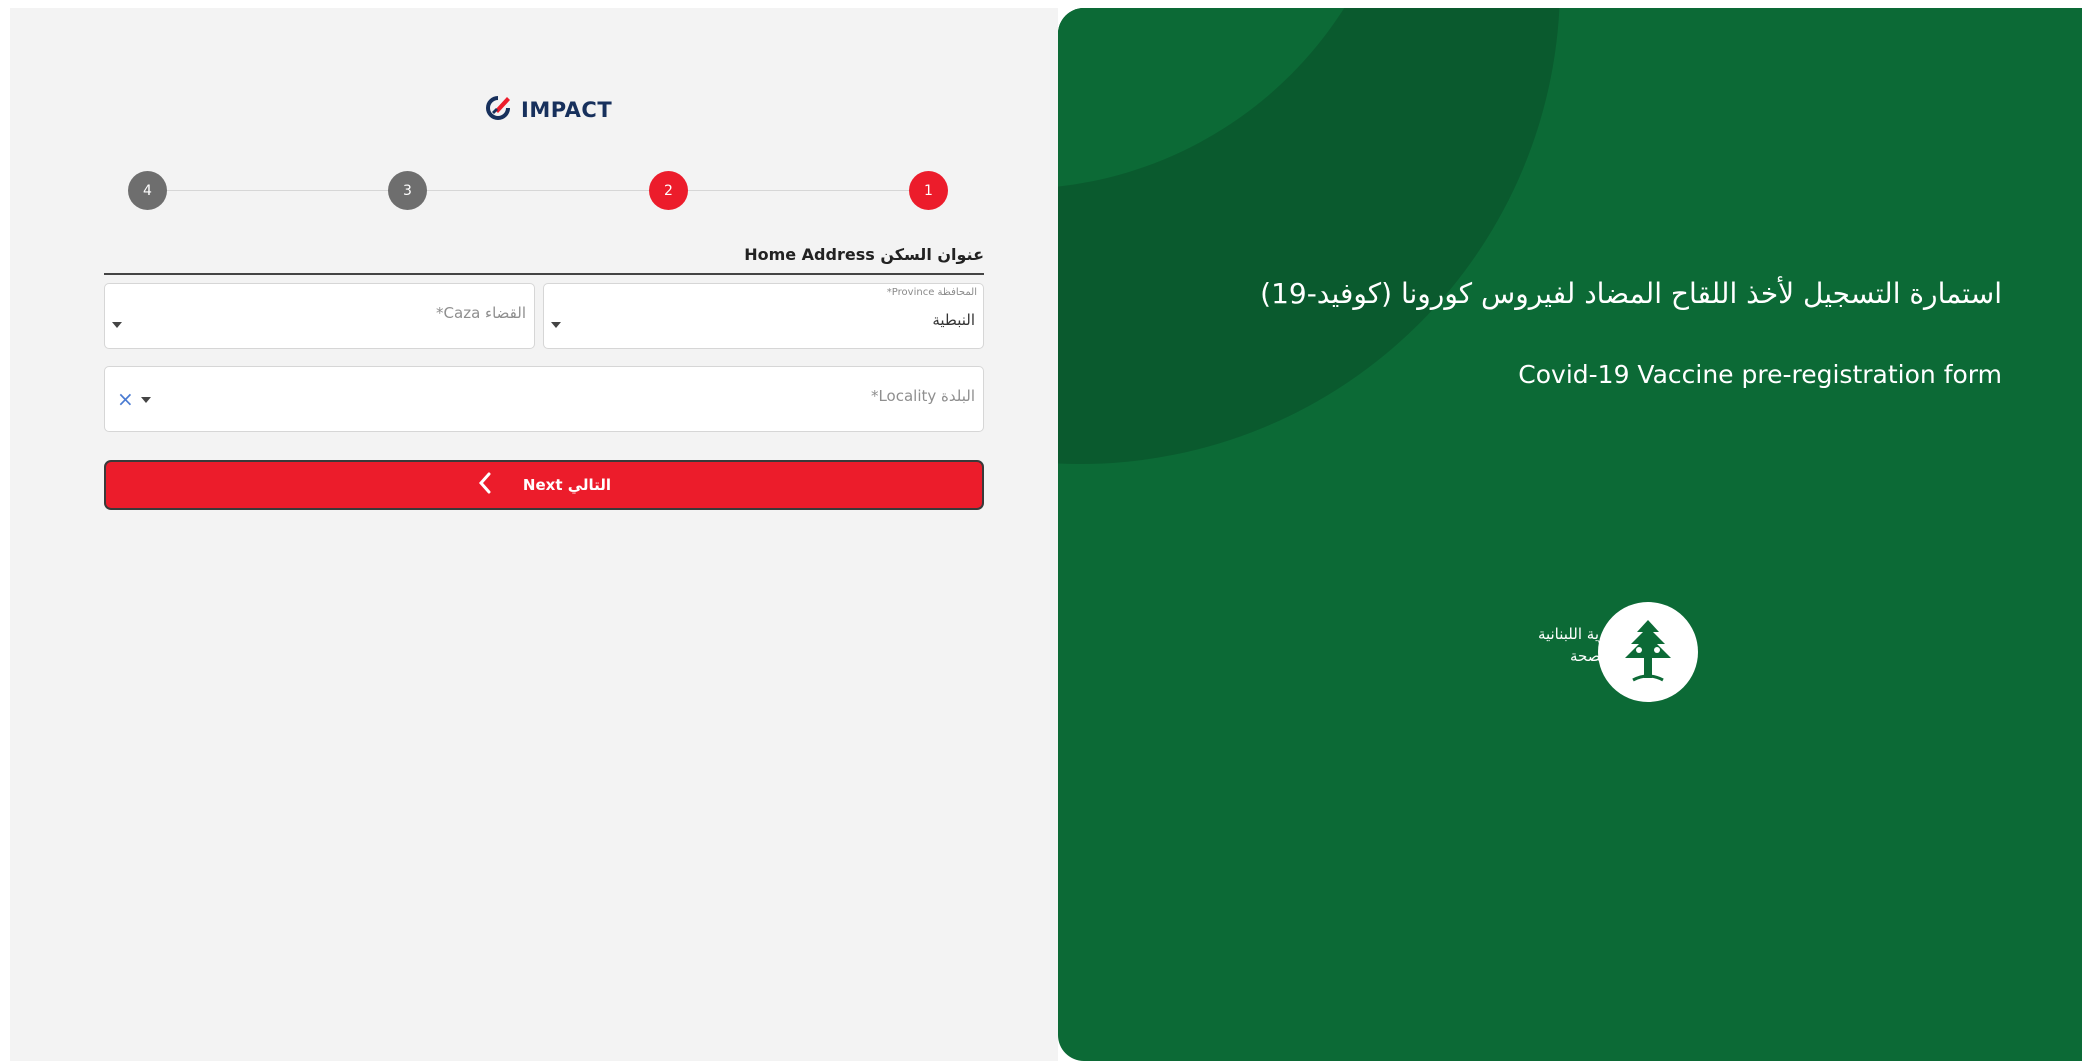  I want to click on stepper-line, so click(548, 190).